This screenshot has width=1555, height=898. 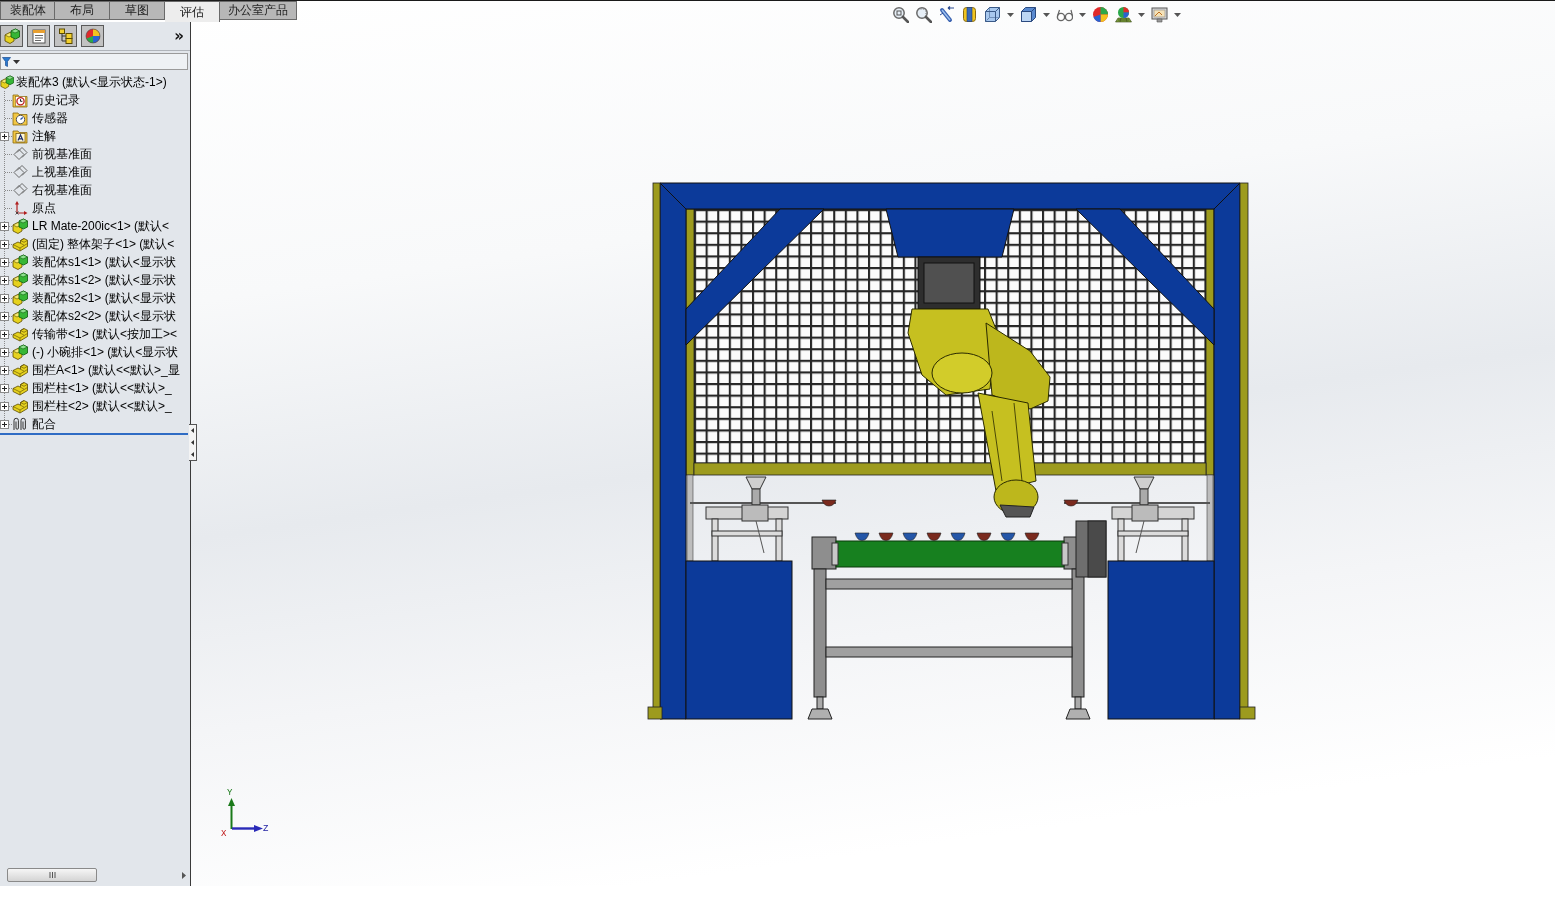 What do you see at coordinates (44, 424) in the screenshot?
I see `tree-item: 配合` at bounding box center [44, 424].